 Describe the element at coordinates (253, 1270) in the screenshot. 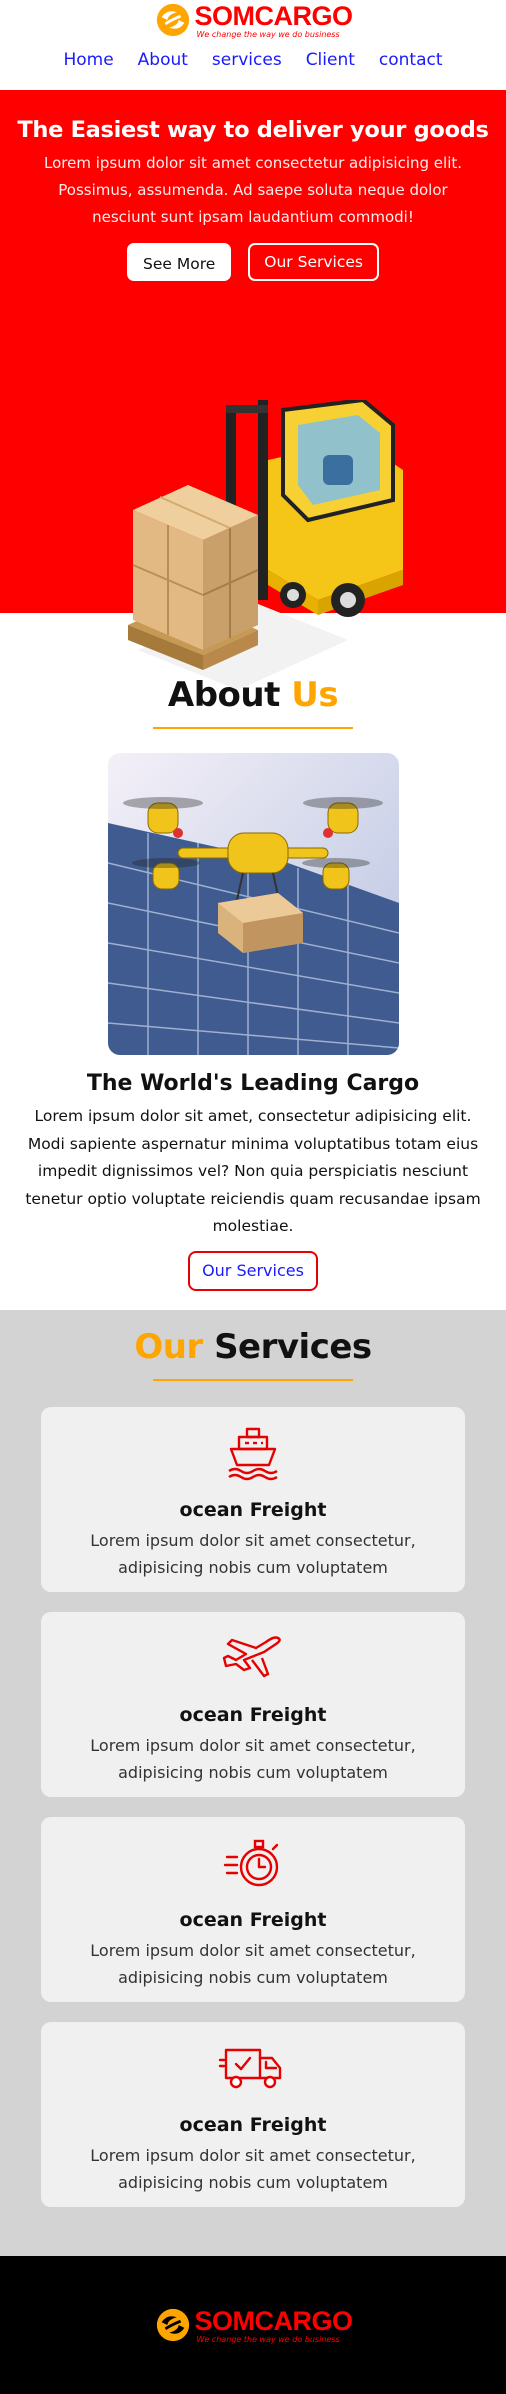

I see `about-services-button: Our Services` at that location.